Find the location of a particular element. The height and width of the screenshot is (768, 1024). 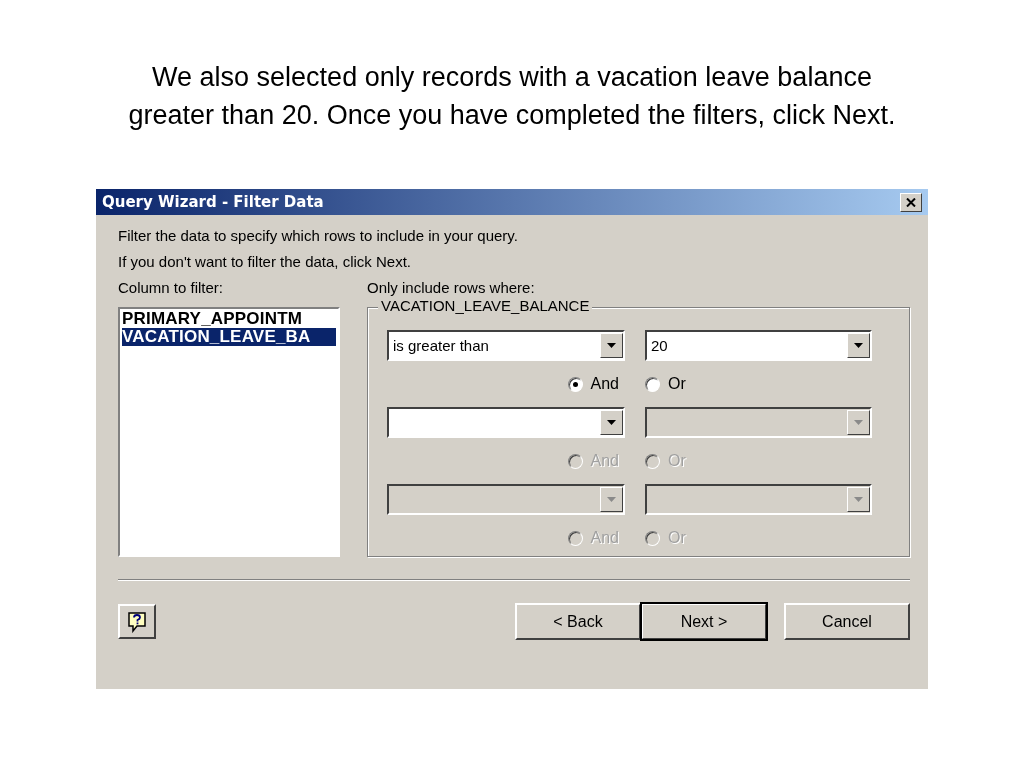

column-list: PRIMARY_APPOINTM VACATION_LEAVE_BA is located at coordinates (229, 432).